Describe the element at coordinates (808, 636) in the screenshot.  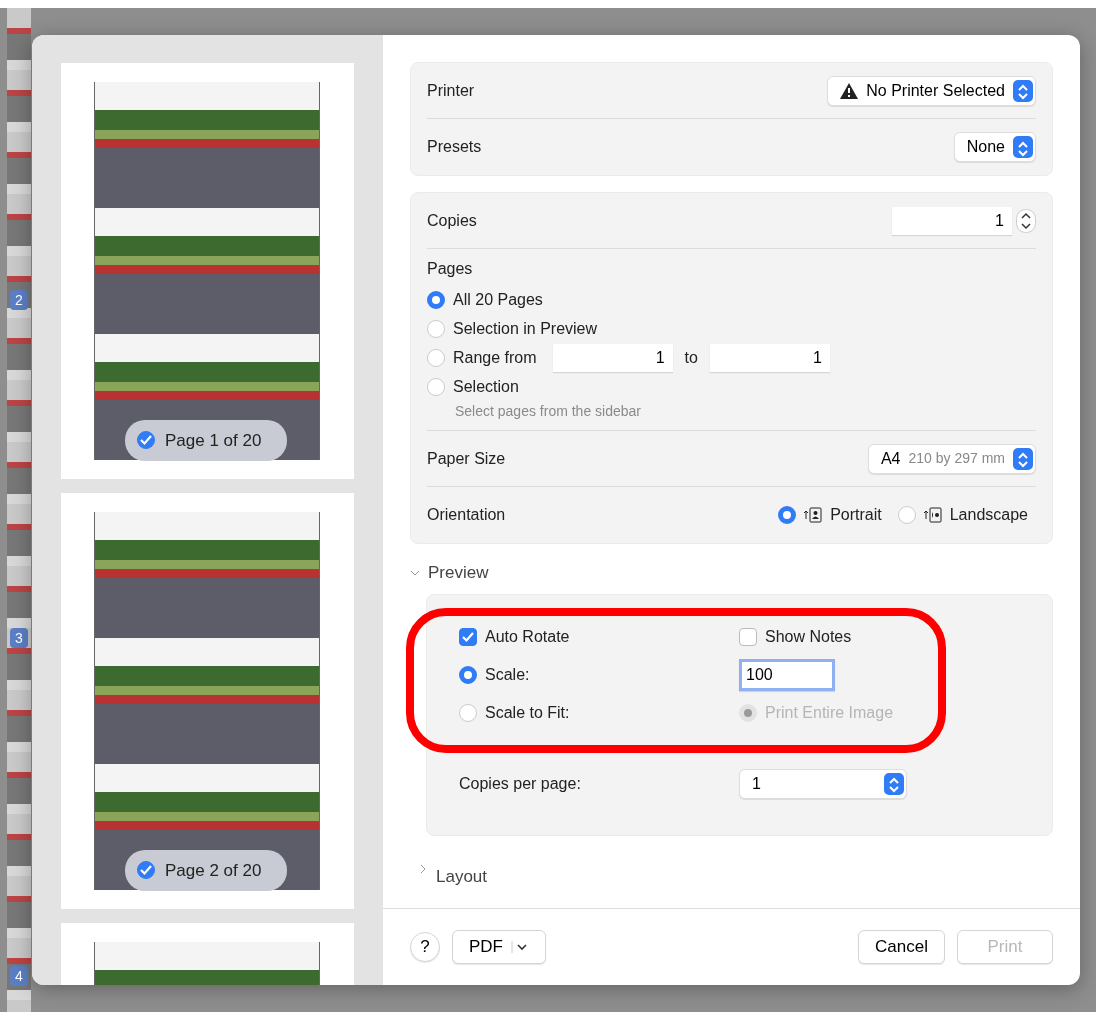
I see `checkbox-label: Show Notes` at that location.